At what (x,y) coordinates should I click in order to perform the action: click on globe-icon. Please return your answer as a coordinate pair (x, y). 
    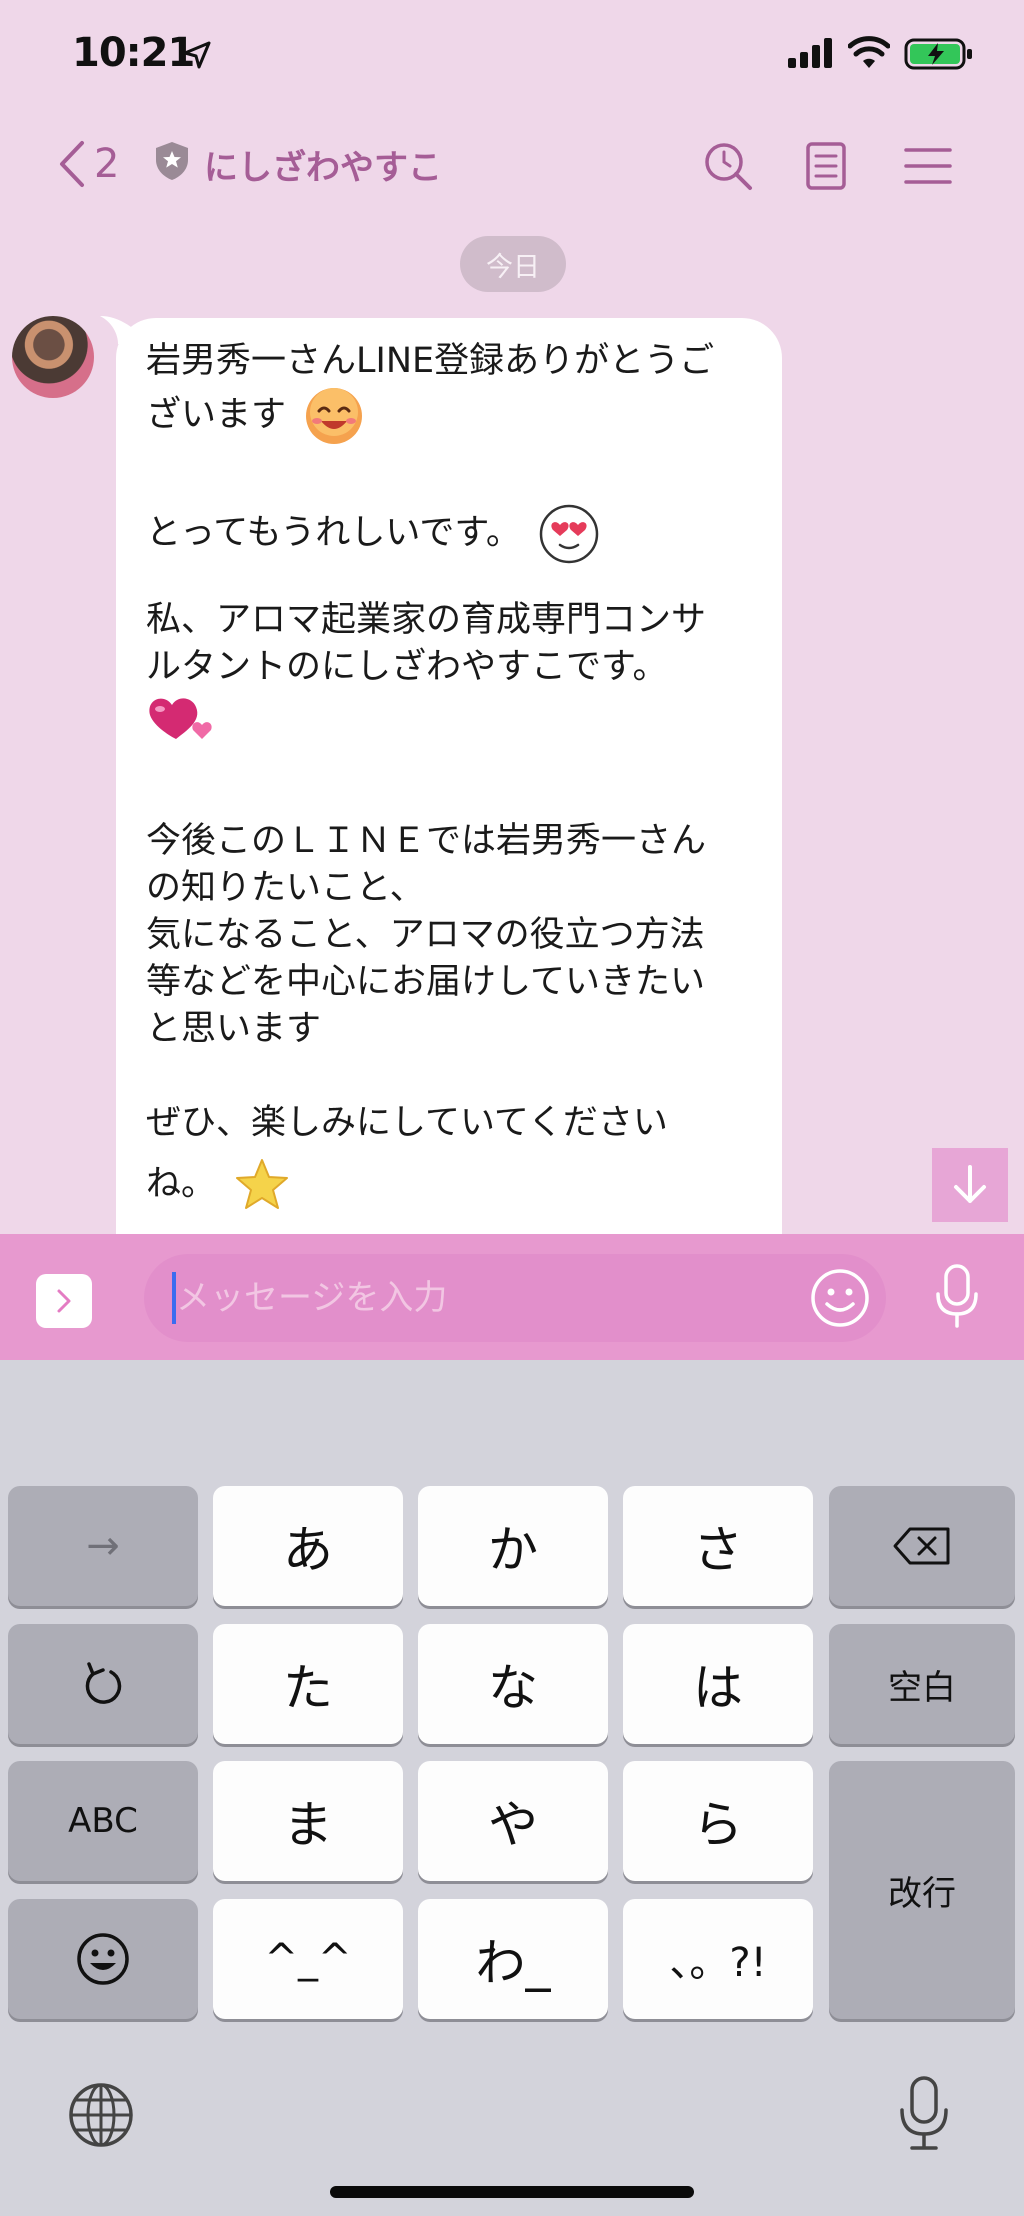
    Looking at the image, I should click on (101, 2115).